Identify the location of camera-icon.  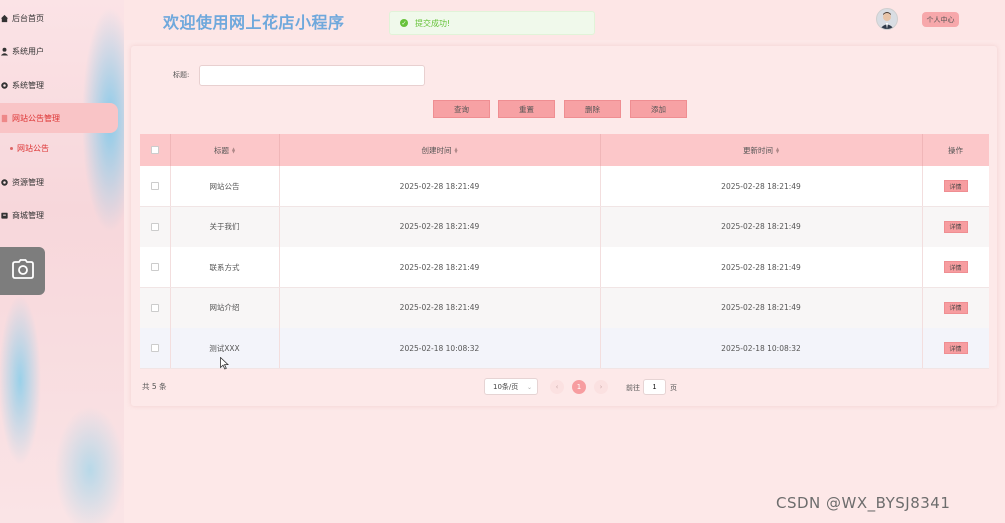
(22, 271).